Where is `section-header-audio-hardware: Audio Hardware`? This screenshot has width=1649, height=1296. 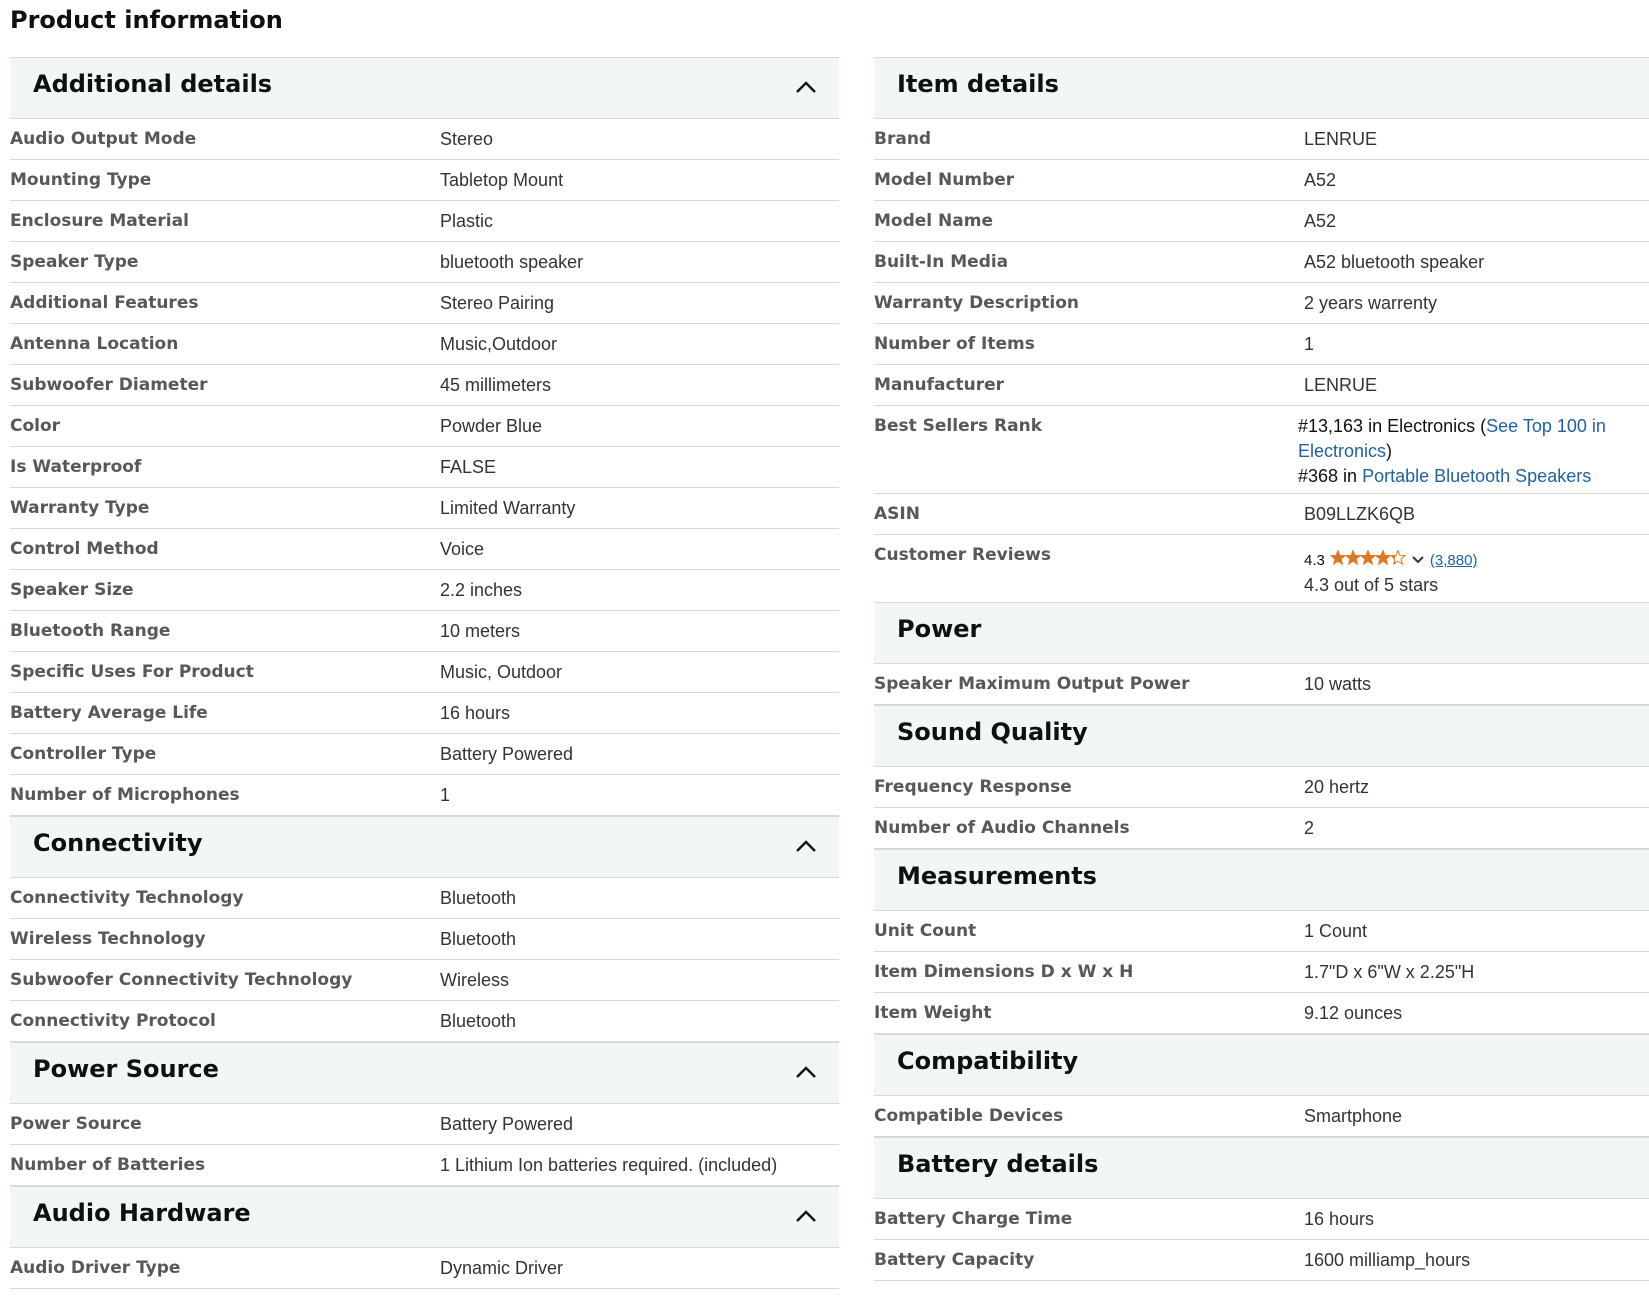
section-header-audio-hardware: Audio Hardware is located at coordinates (424, 1217).